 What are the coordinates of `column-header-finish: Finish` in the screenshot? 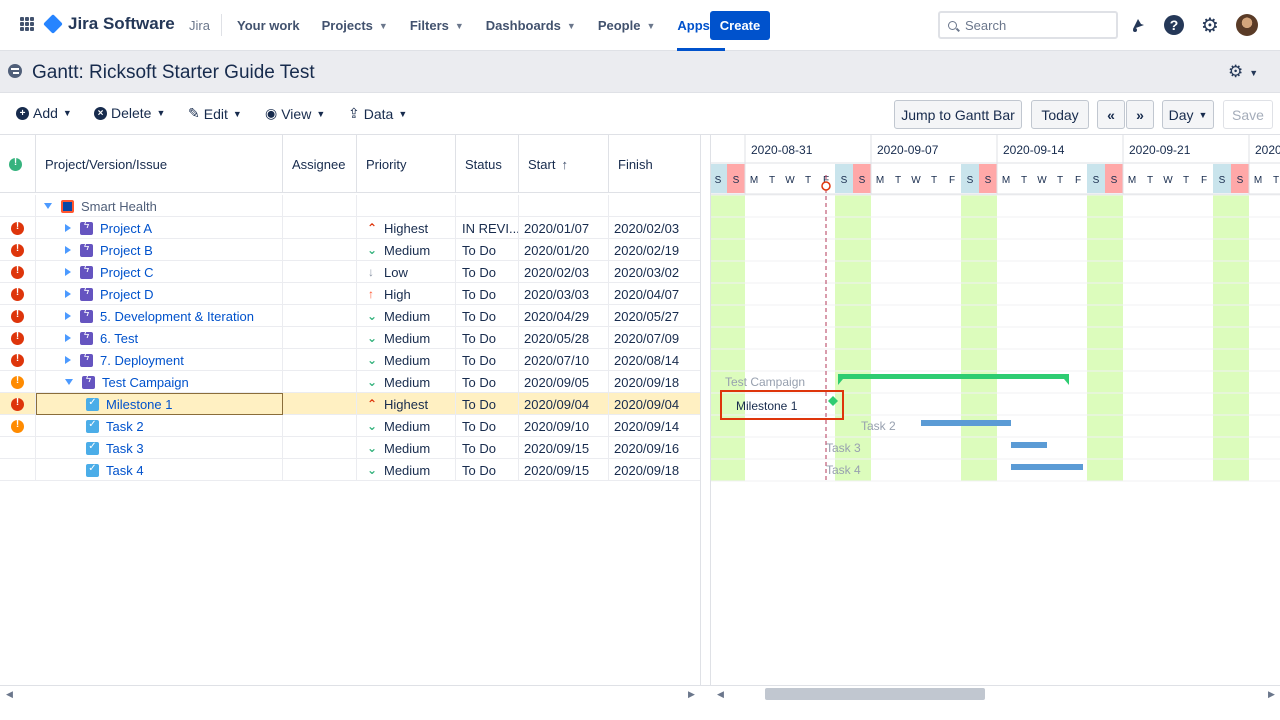 It's located at (654, 164).